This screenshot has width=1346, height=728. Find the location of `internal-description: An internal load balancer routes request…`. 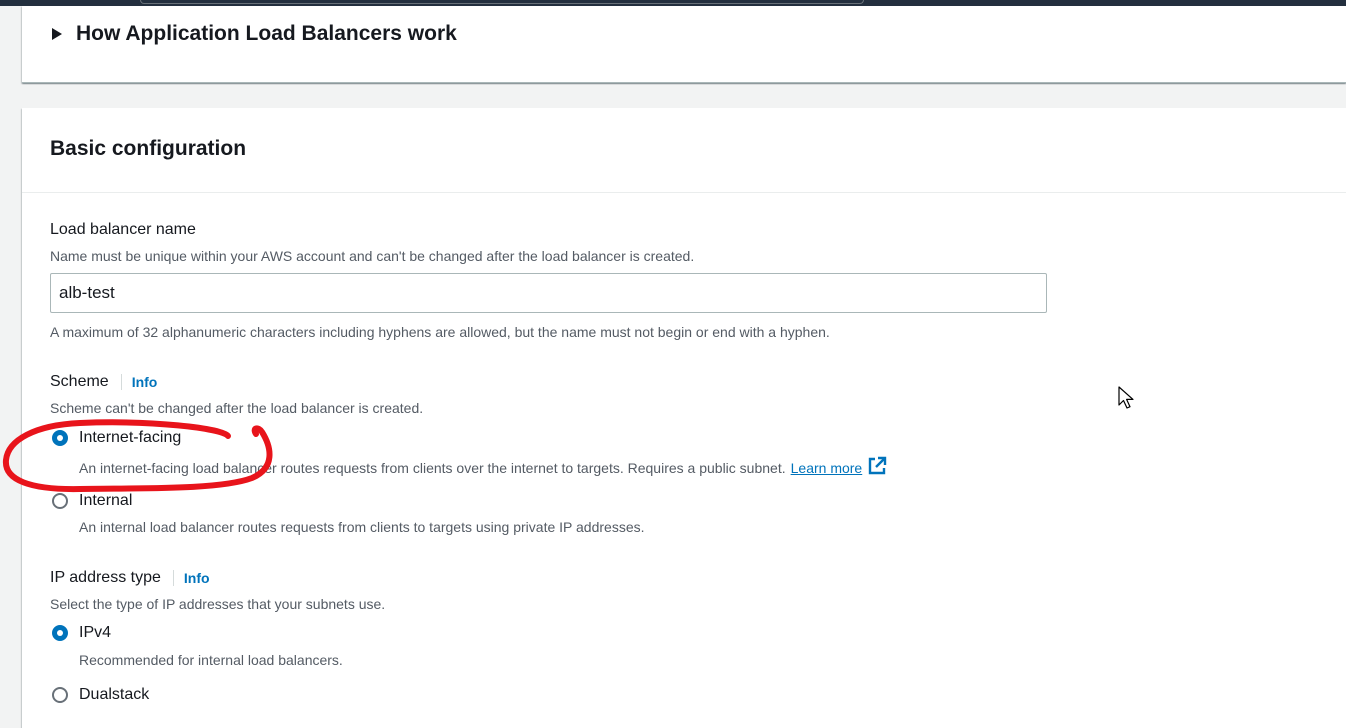

internal-description: An internal load balancer routes request… is located at coordinates (362, 527).